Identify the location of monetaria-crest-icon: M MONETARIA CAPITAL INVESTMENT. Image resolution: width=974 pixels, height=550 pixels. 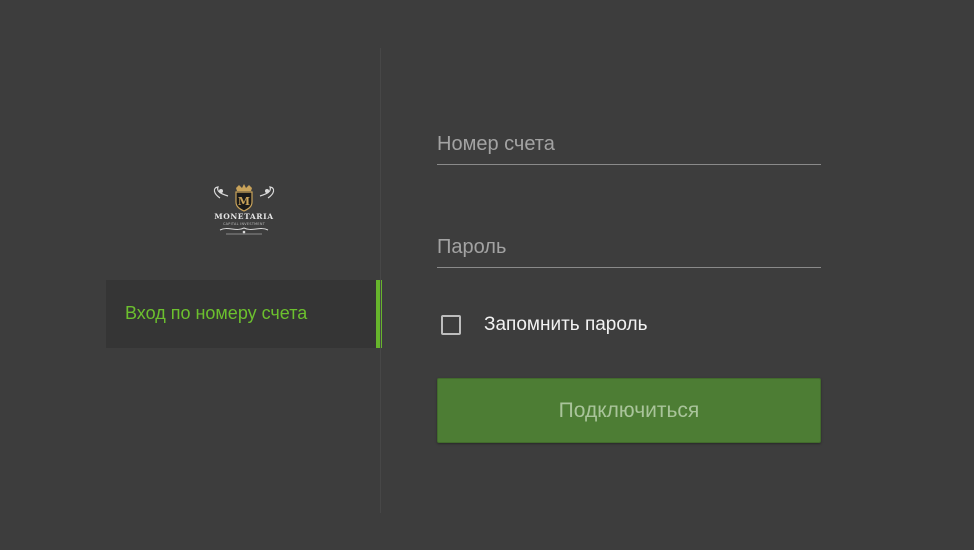
(244, 209).